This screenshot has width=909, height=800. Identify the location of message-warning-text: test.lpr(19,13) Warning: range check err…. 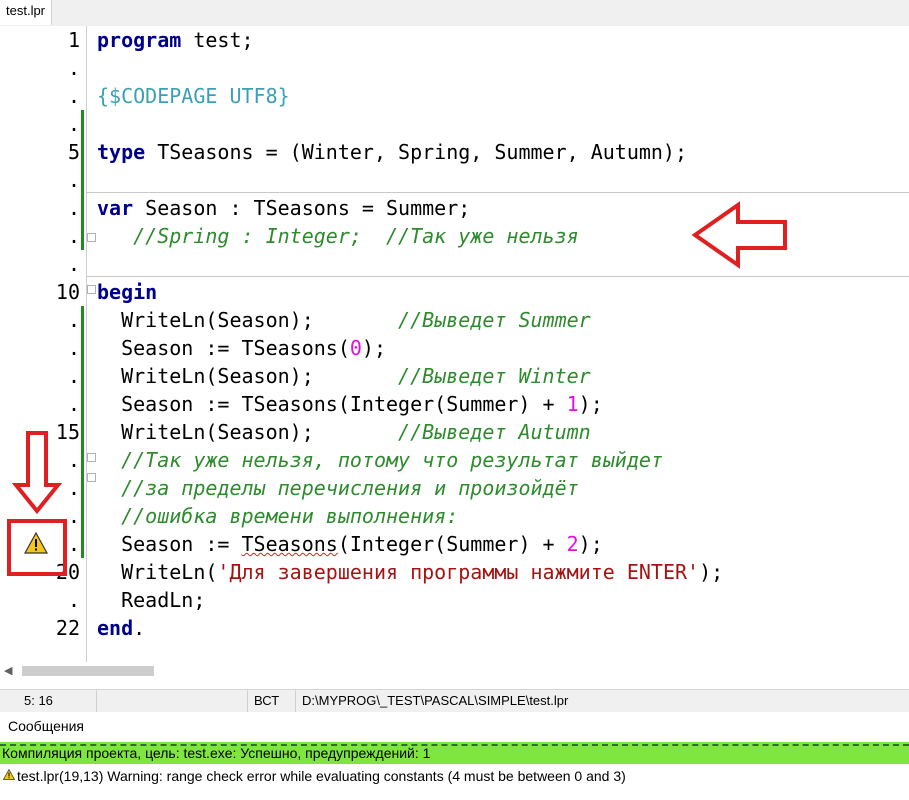
(321, 776).